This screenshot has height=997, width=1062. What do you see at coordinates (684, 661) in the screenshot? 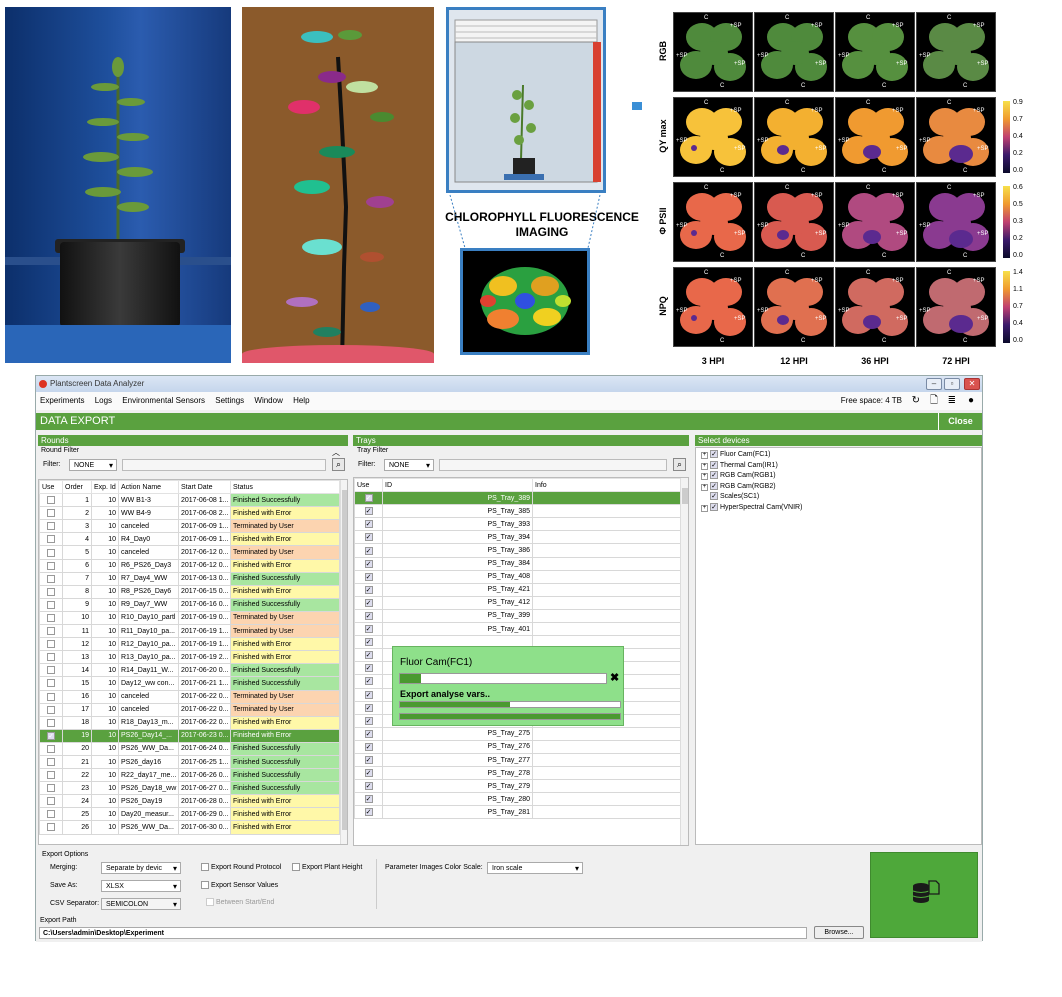
I see `trays-scrollbar` at bounding box center [684, 661].